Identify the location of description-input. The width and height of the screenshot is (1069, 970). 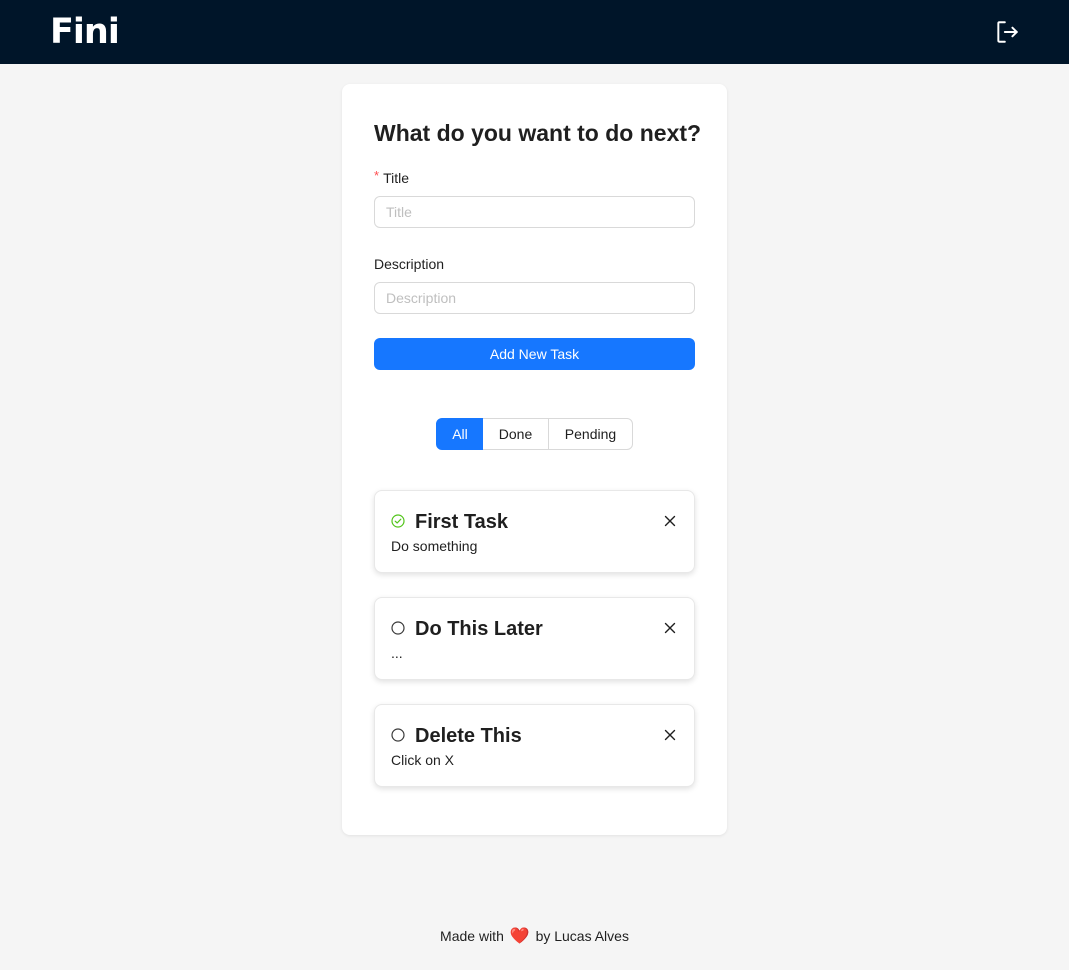
(534, 298).